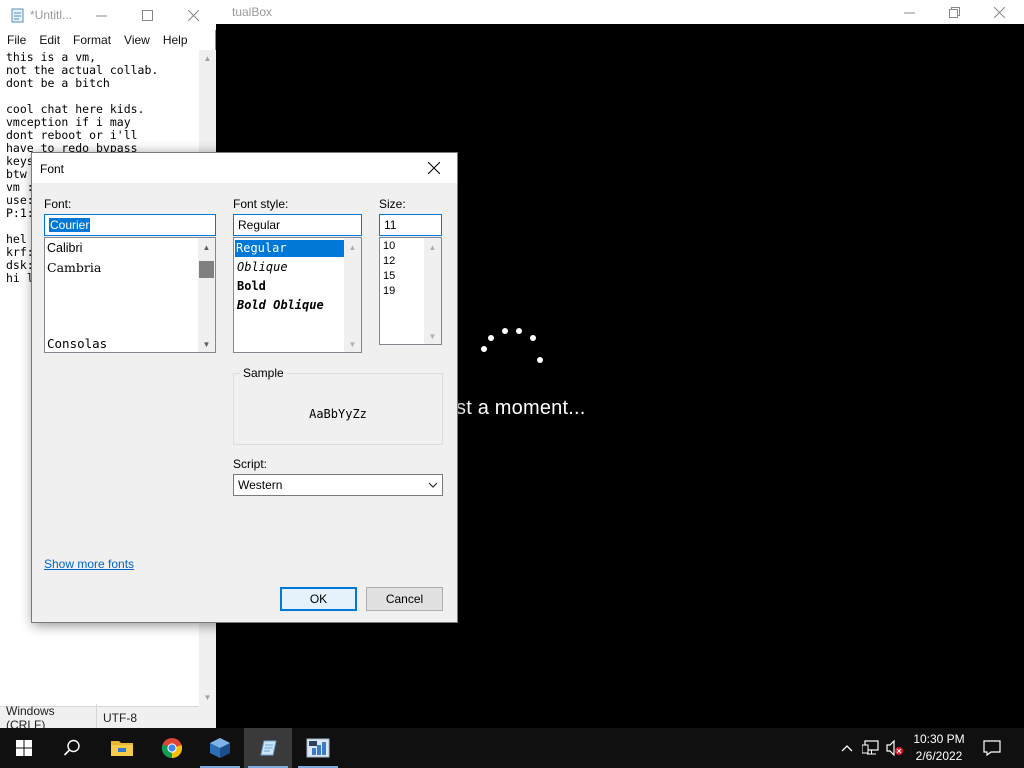  I want to click on menu-view: View, so click(136, 40).